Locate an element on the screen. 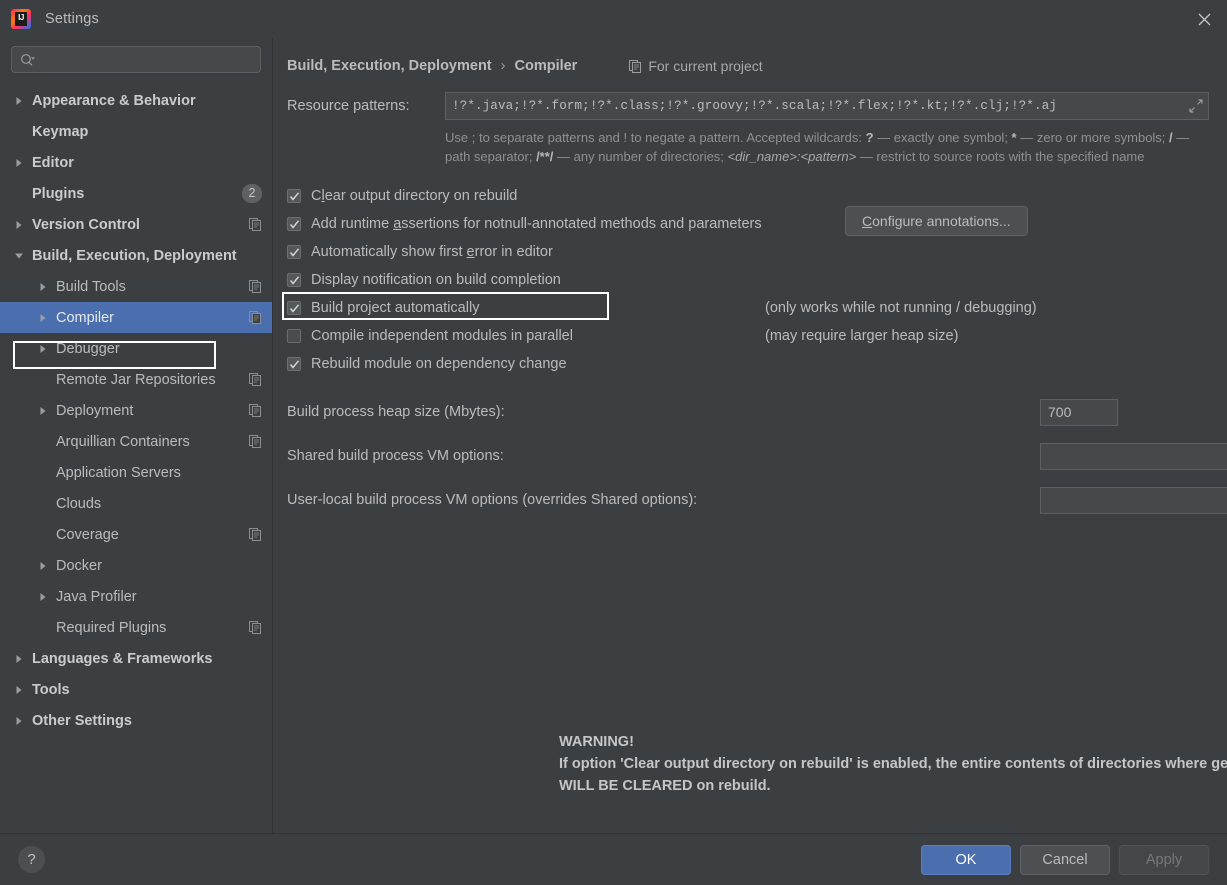  sidebar-item-label: Java Profiler is located at coordinates (96, 596).